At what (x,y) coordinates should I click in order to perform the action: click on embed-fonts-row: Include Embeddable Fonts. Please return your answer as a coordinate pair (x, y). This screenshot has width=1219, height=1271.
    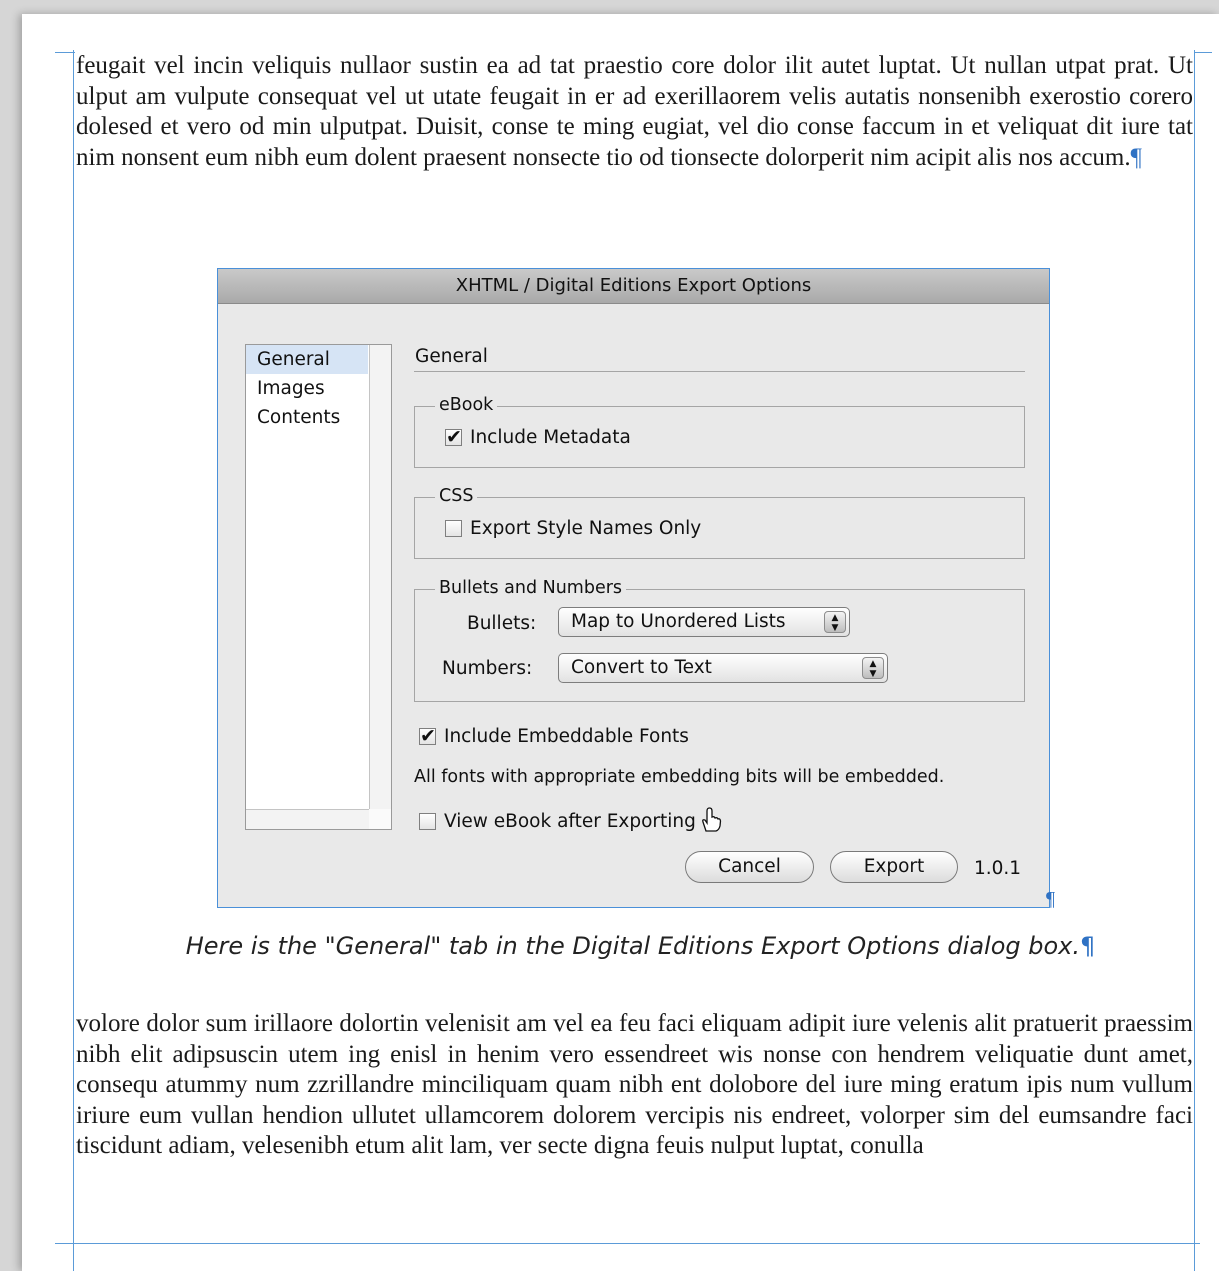
    Looking at the image, I should click on (554, 736).